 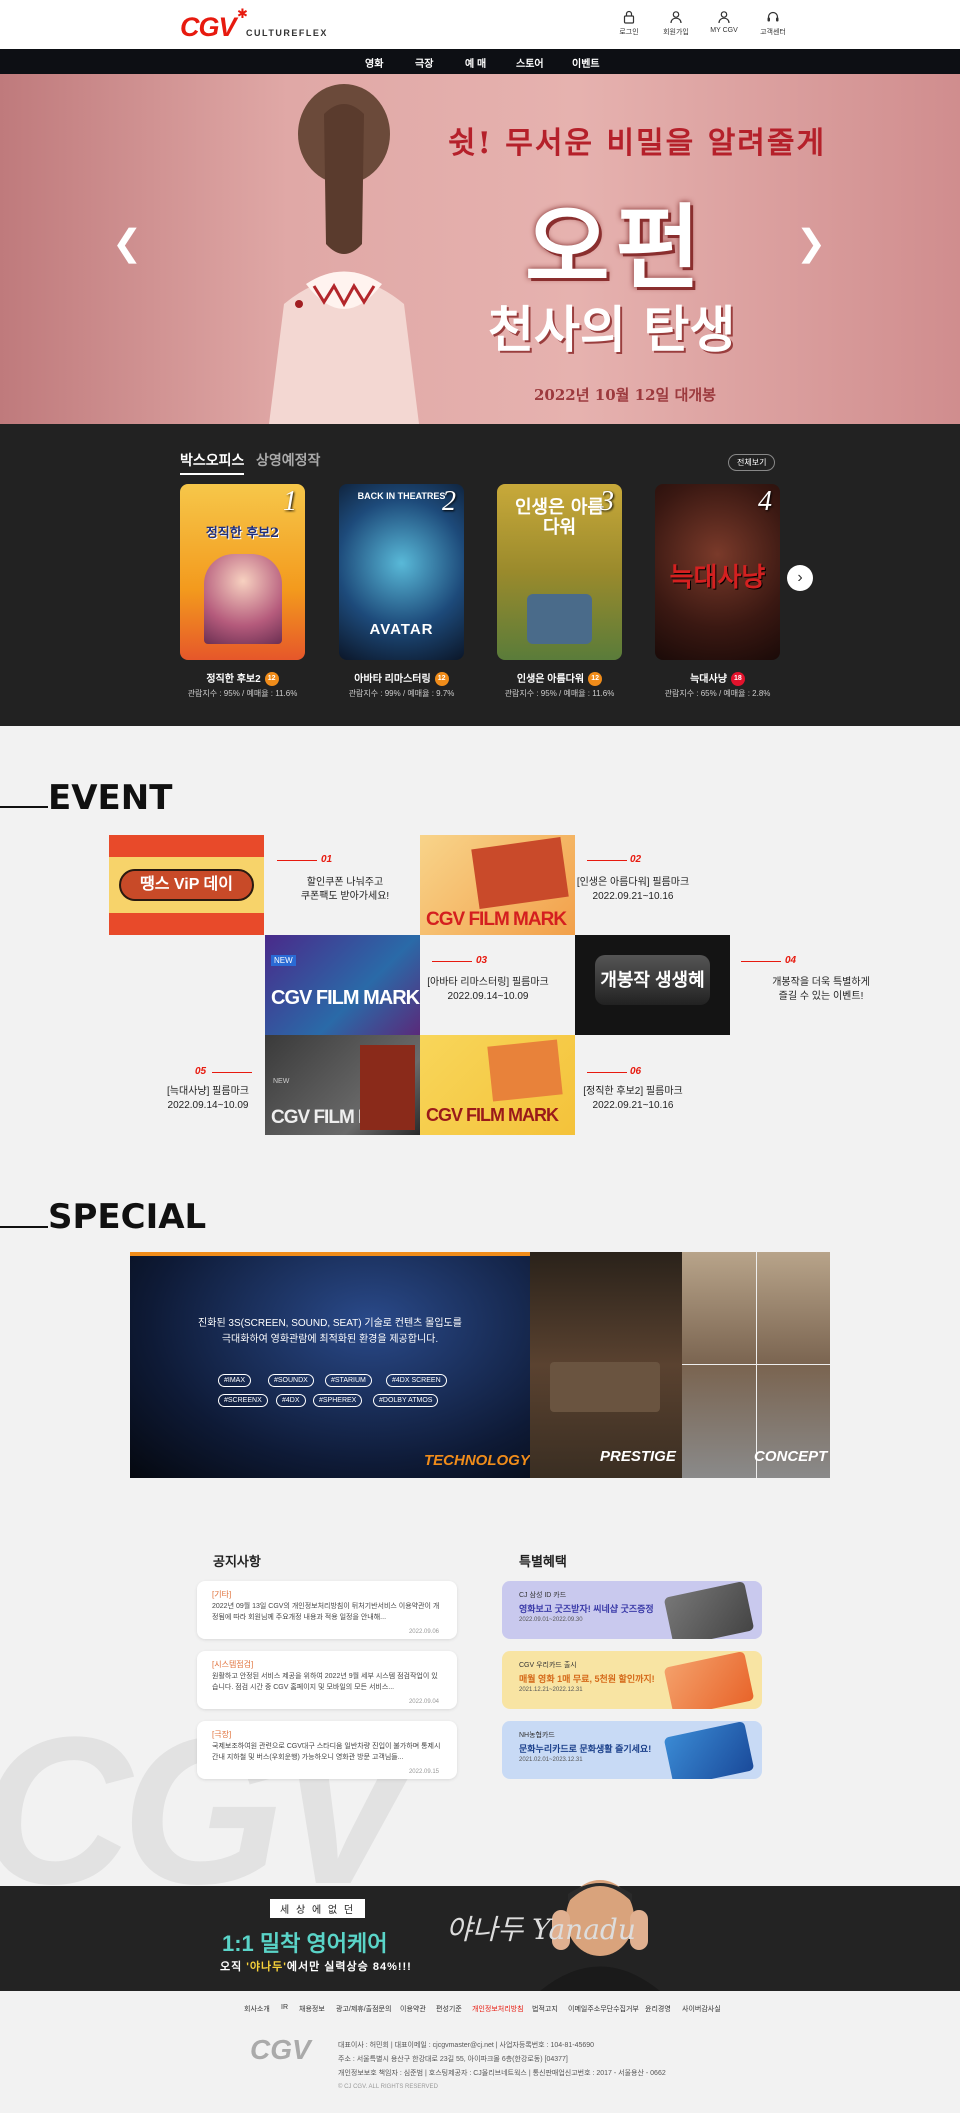 What do you see at coordinates (717, 578) in the screenshot?
I see `poster-title: 늑대사냥` at bounding box center [717, 578].